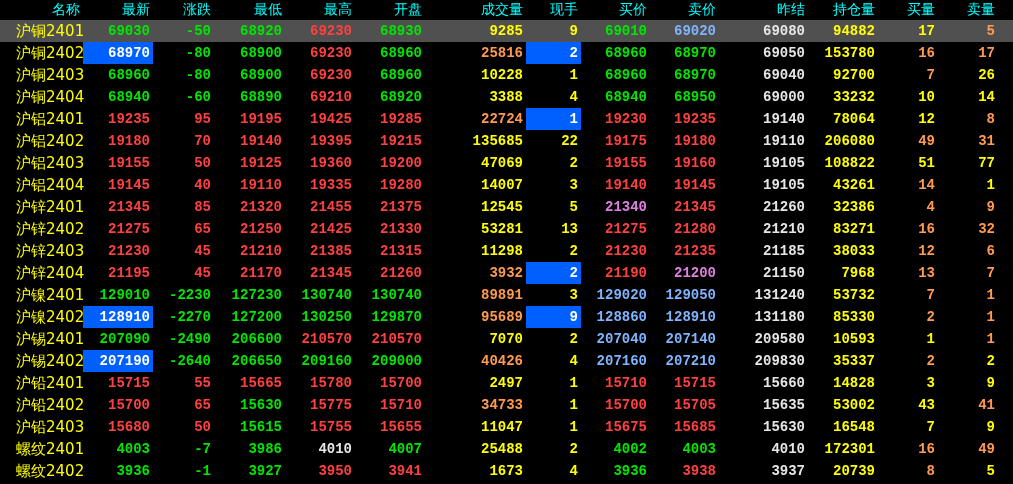  What do you see at coordinates (49, 405) in the screenshot?
I see `contract-name: 沪铅2402` at bounding box center [49, 405].